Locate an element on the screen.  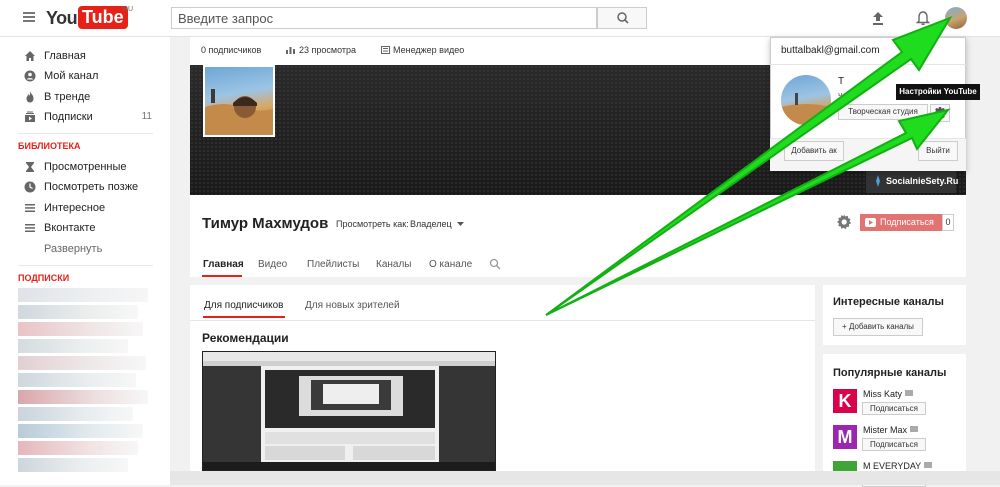
sidebar-item-my-channel: Мой канал is located at coordinates (85, 76).